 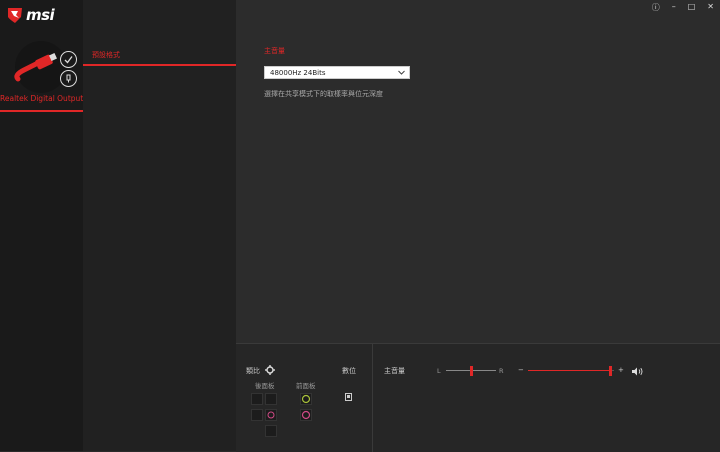 I want to click on connector-icon, so click(x=68, y=78).